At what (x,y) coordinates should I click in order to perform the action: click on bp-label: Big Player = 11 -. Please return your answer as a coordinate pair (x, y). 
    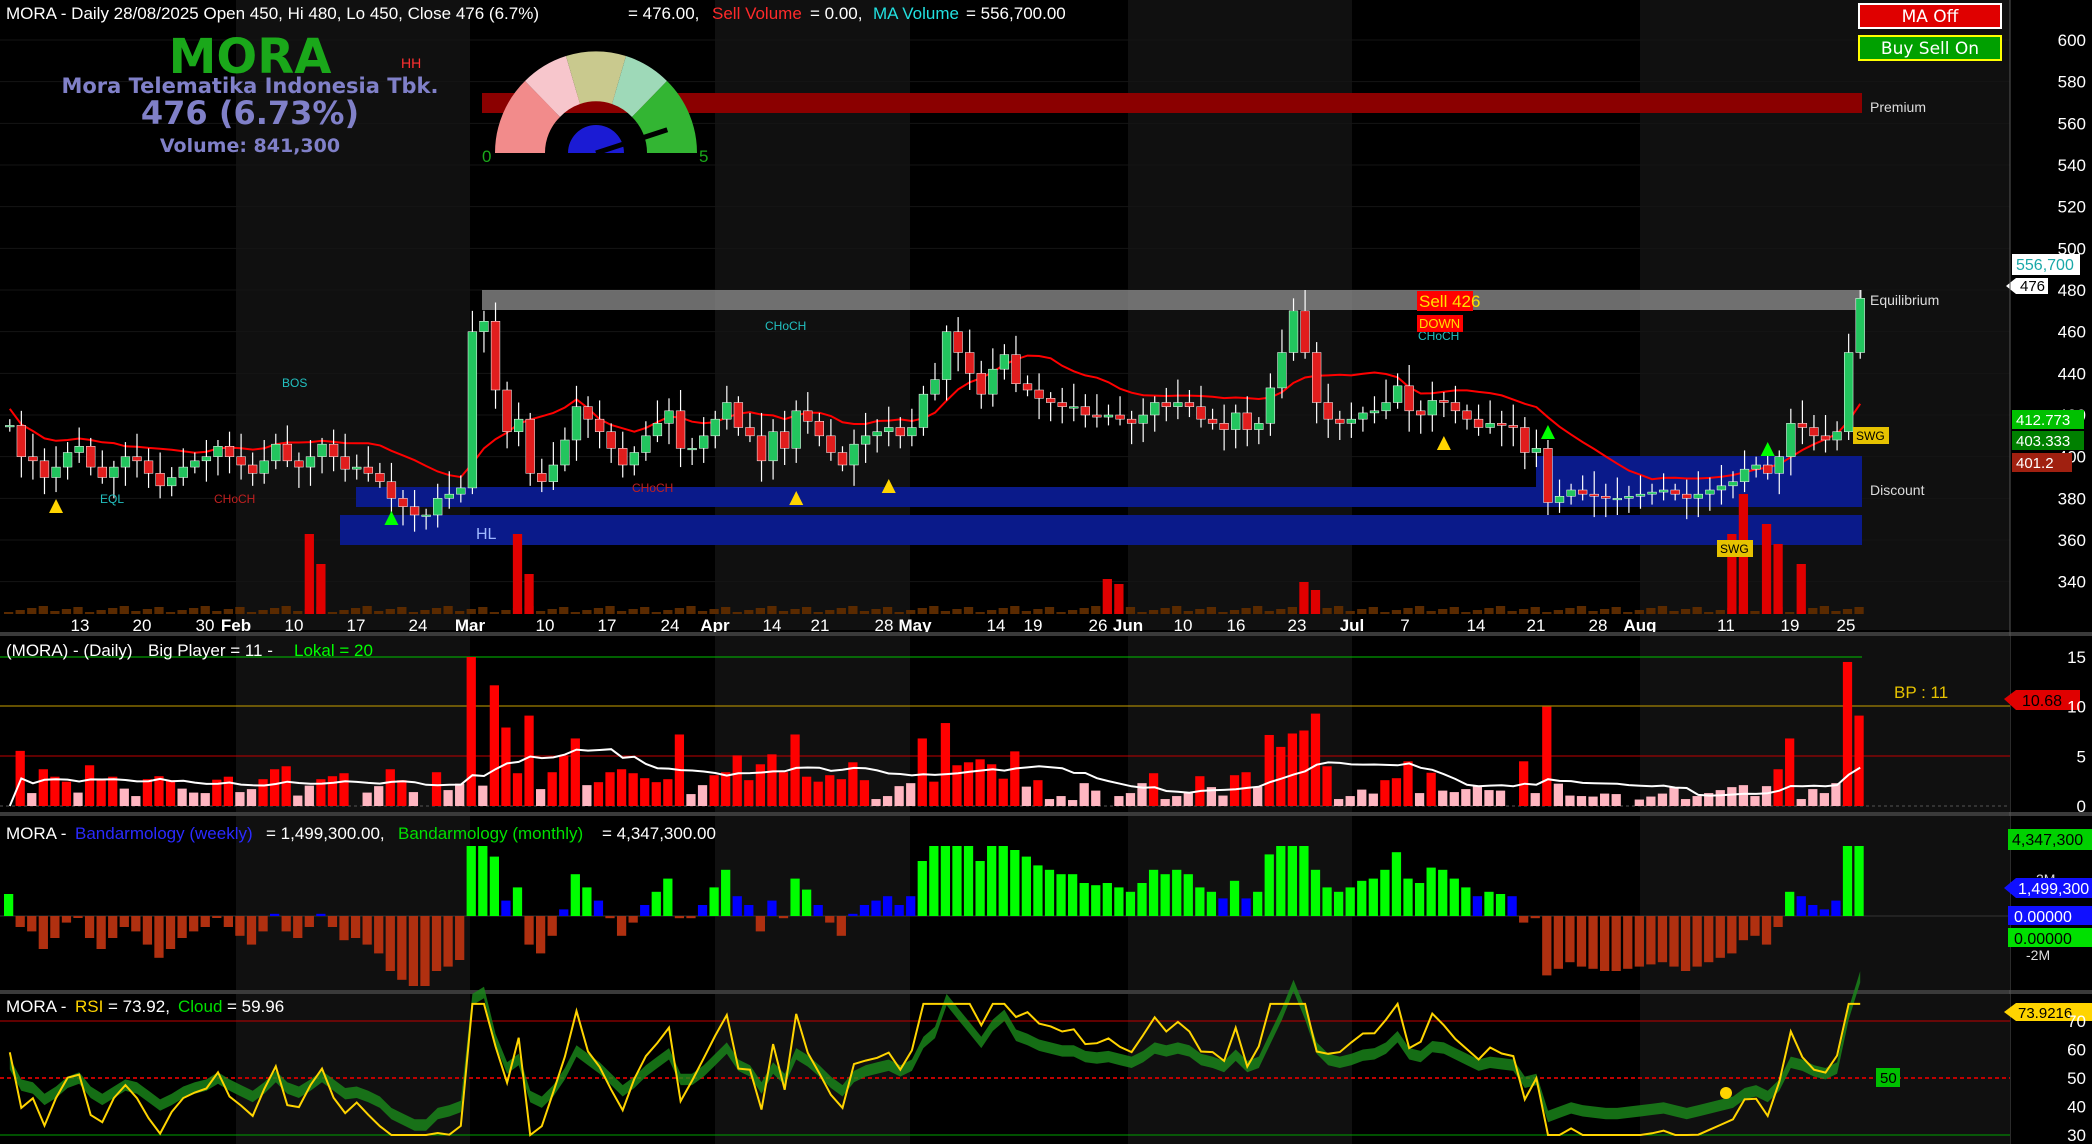
    Looking at the image, I should click on (210, 650).